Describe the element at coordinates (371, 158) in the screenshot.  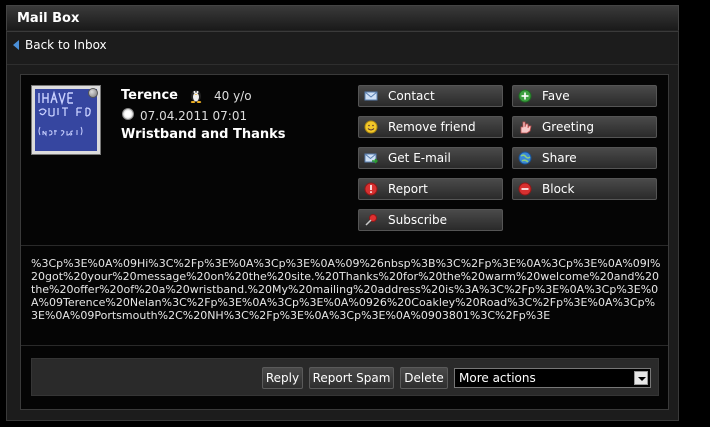
I see `email-forward-icon` at that location.